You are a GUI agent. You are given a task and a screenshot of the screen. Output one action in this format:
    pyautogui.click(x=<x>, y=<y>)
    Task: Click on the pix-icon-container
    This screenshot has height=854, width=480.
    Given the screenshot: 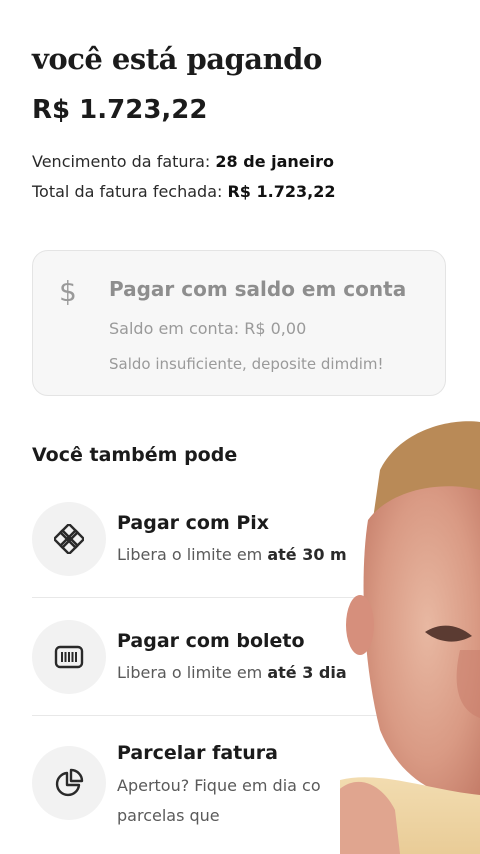 What is the action you would take?
    pyautogui.click(x=69, y=539)
    